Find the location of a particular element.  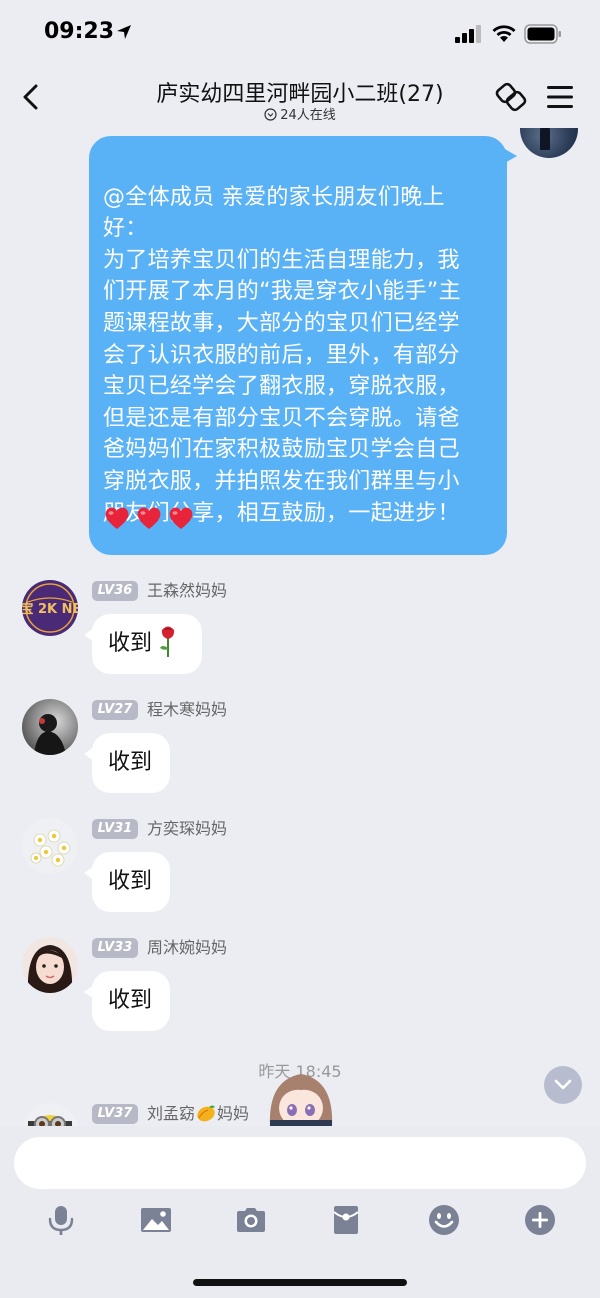

dark-portrait-avatar-icon is located at coordinates (50, 734).